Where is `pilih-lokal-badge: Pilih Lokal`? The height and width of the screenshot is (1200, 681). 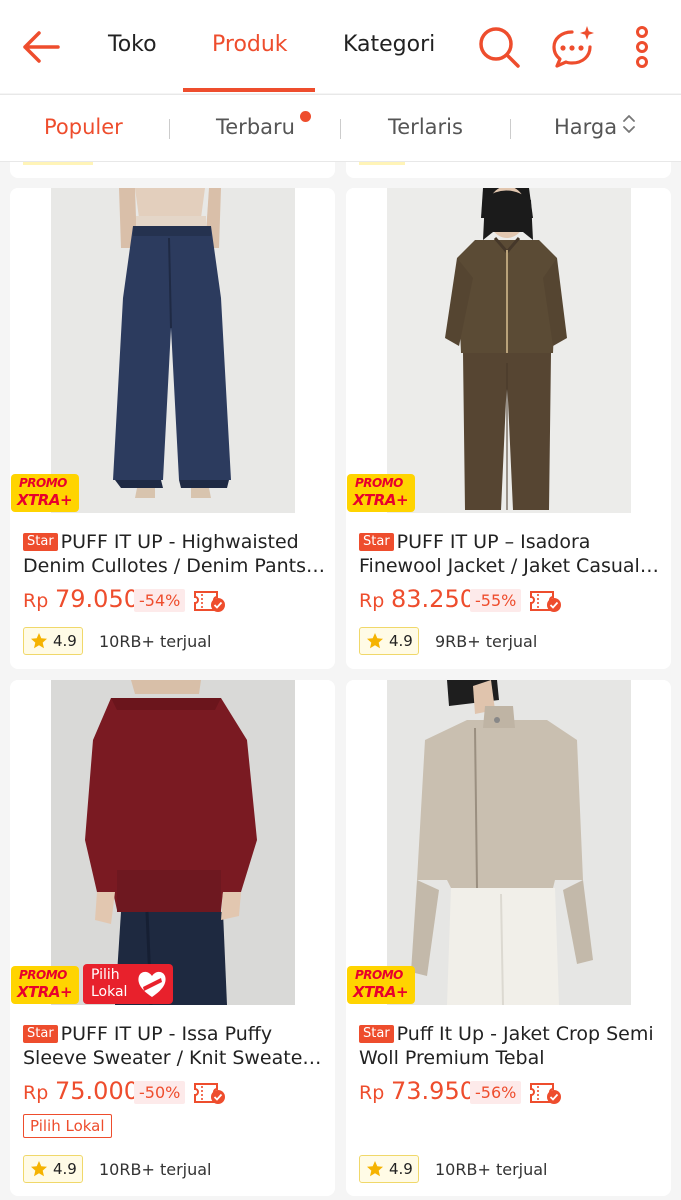
pilih-lokal-badge: Pilih Lokal is located at coordinates (128, 984).